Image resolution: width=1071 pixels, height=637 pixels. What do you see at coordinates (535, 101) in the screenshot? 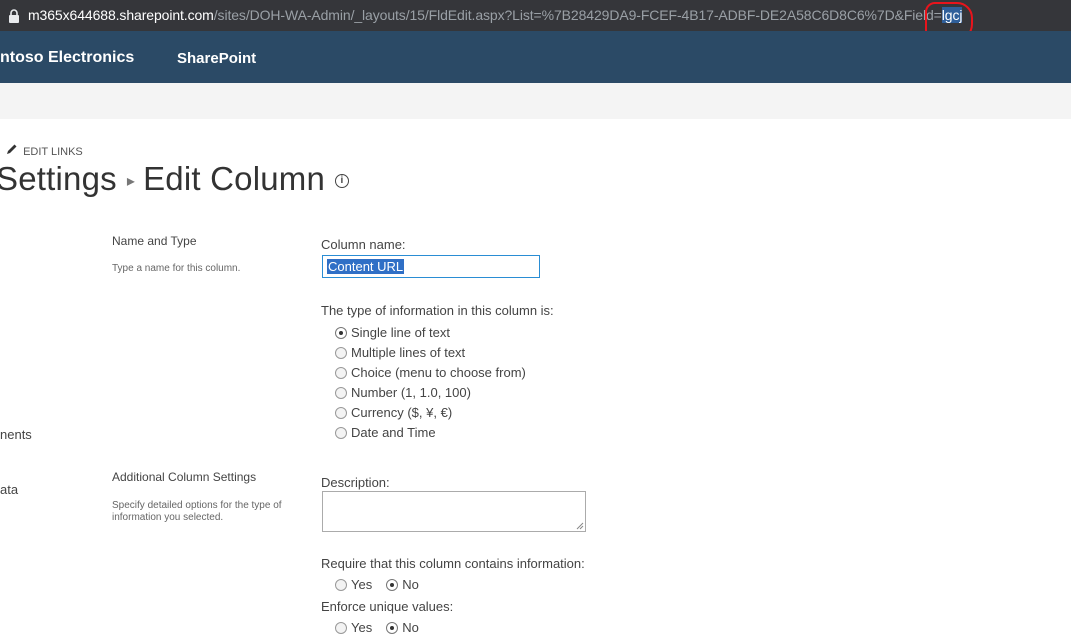
I see `ribbon-bar` at bounding box center [535, 101].